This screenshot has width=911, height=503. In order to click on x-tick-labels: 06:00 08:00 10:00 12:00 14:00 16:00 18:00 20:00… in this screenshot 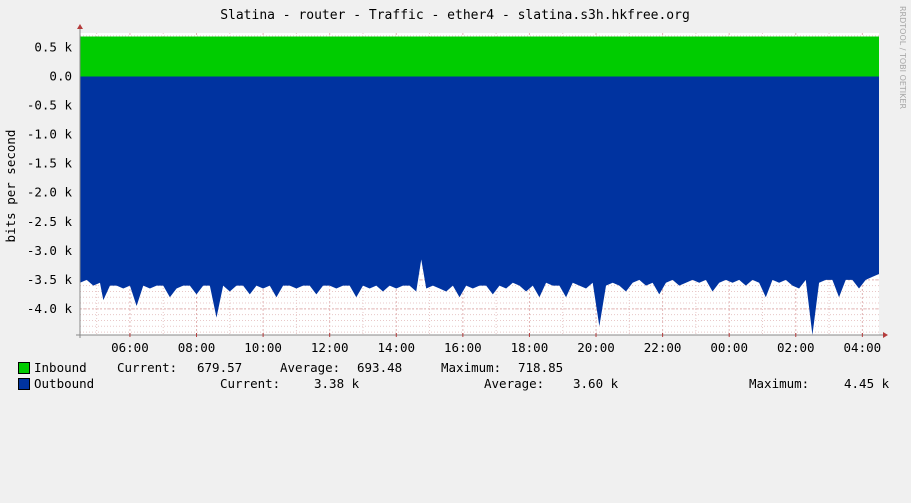, I will do `click(496, 347)`.